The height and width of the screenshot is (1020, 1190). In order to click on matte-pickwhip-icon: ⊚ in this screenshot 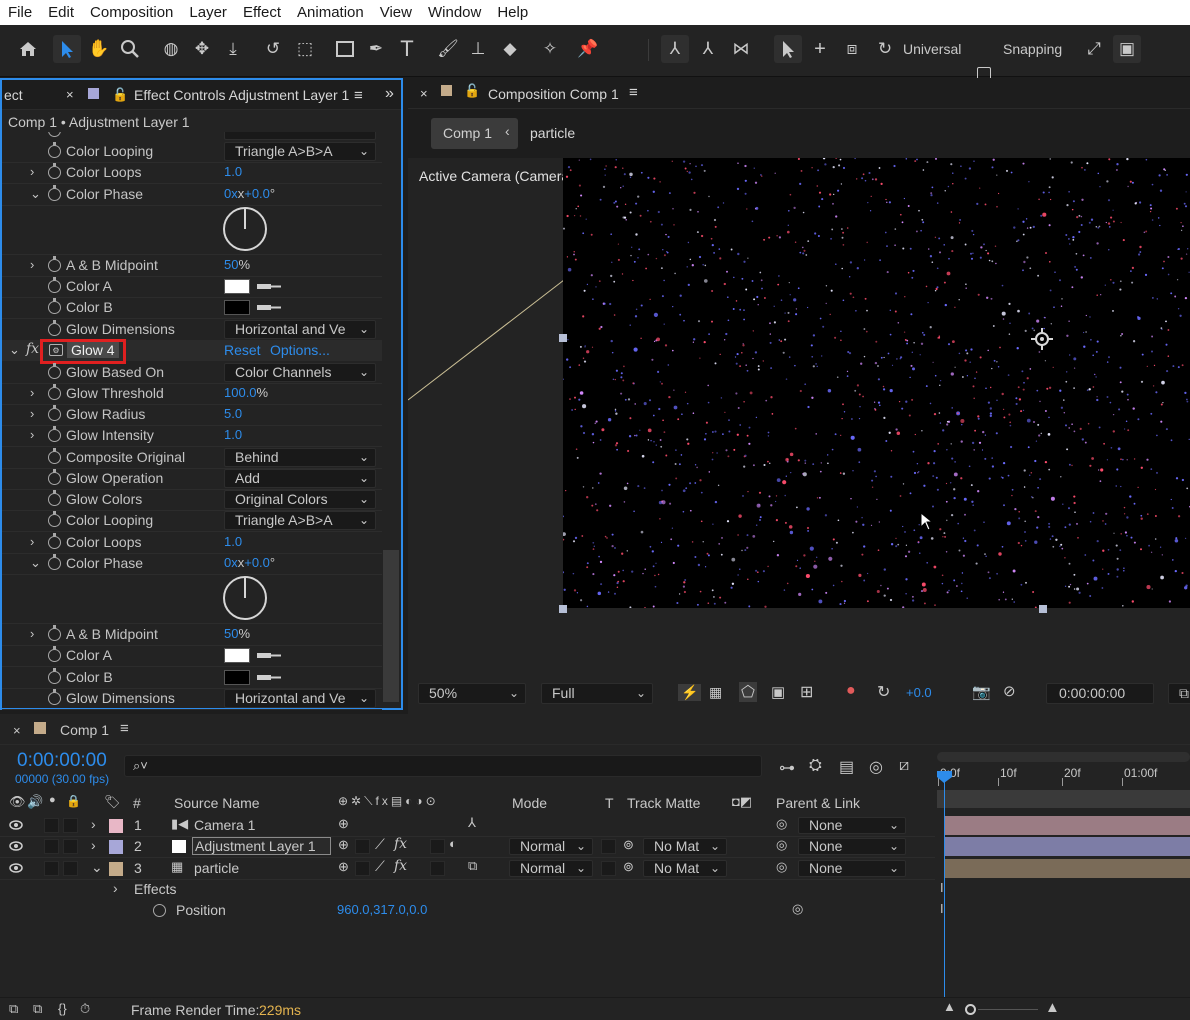, I will do `click(628, 845)`.